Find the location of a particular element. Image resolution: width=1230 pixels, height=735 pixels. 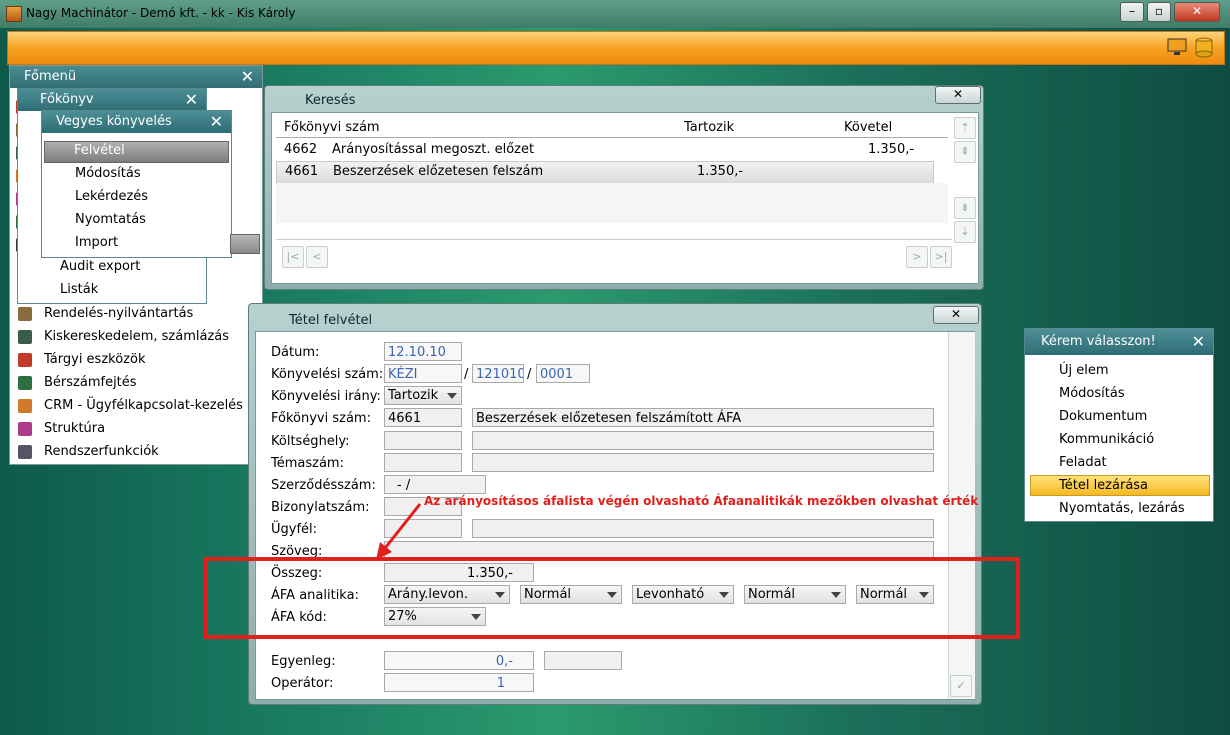

vegyes-close-icon: ✕ is located at coordinates (216, 121).